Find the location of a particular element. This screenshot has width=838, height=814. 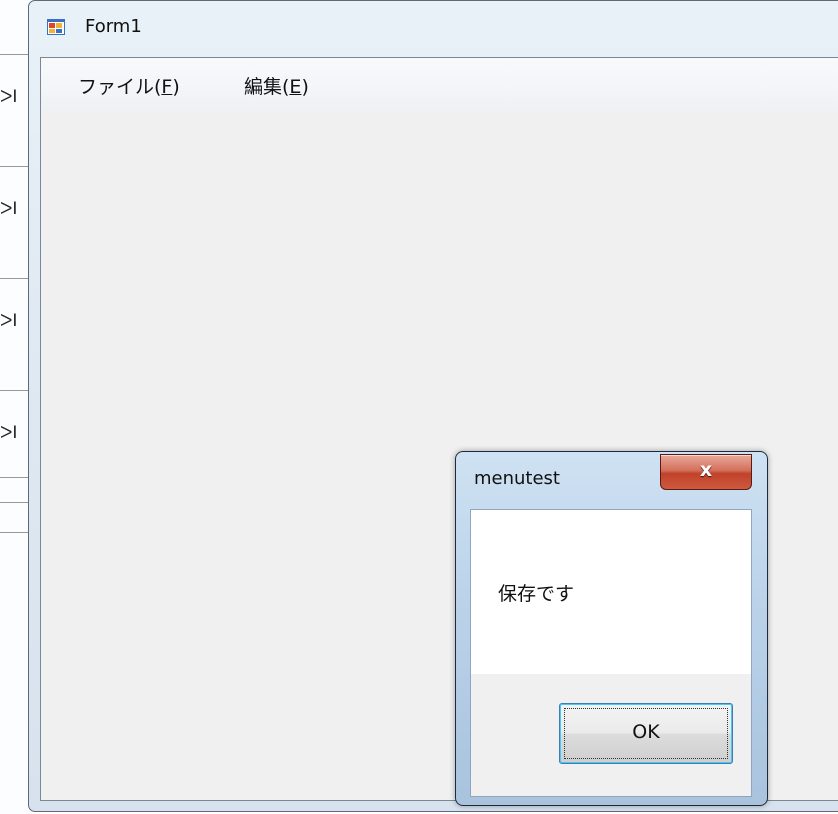

ok-button-label: OK is located at coordinates (646, 732).